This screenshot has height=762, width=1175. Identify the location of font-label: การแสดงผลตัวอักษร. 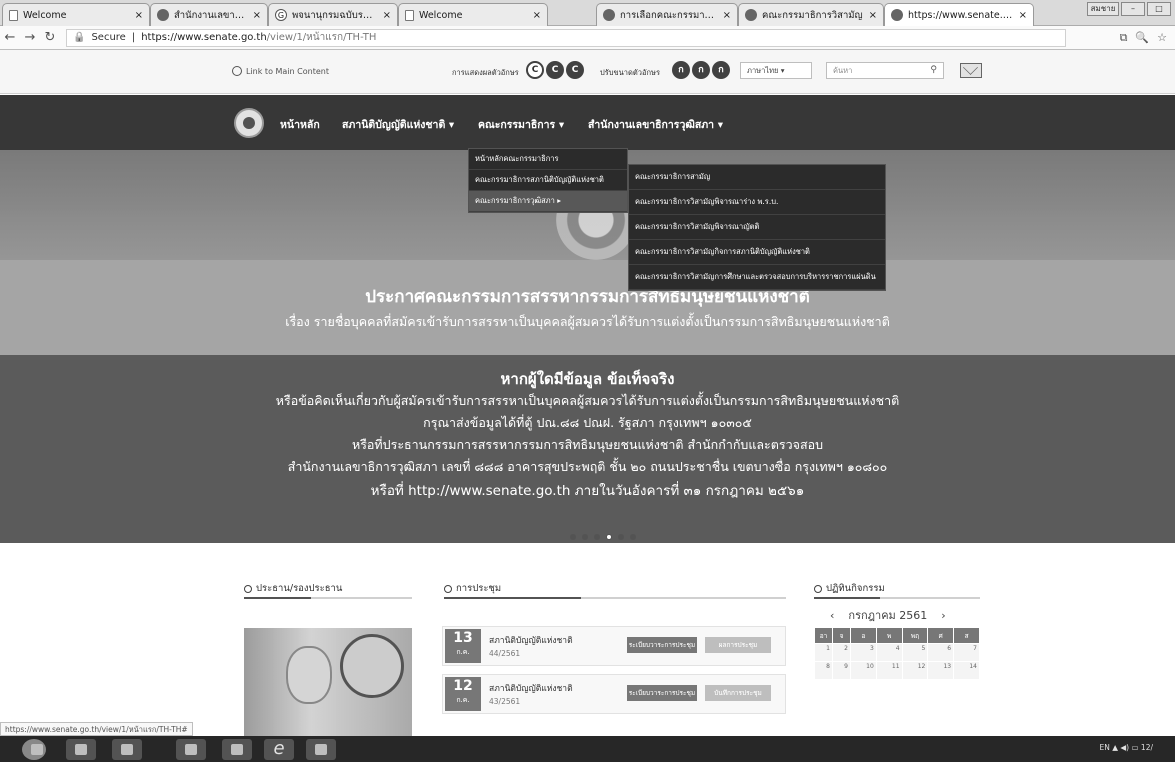
(485, 72).